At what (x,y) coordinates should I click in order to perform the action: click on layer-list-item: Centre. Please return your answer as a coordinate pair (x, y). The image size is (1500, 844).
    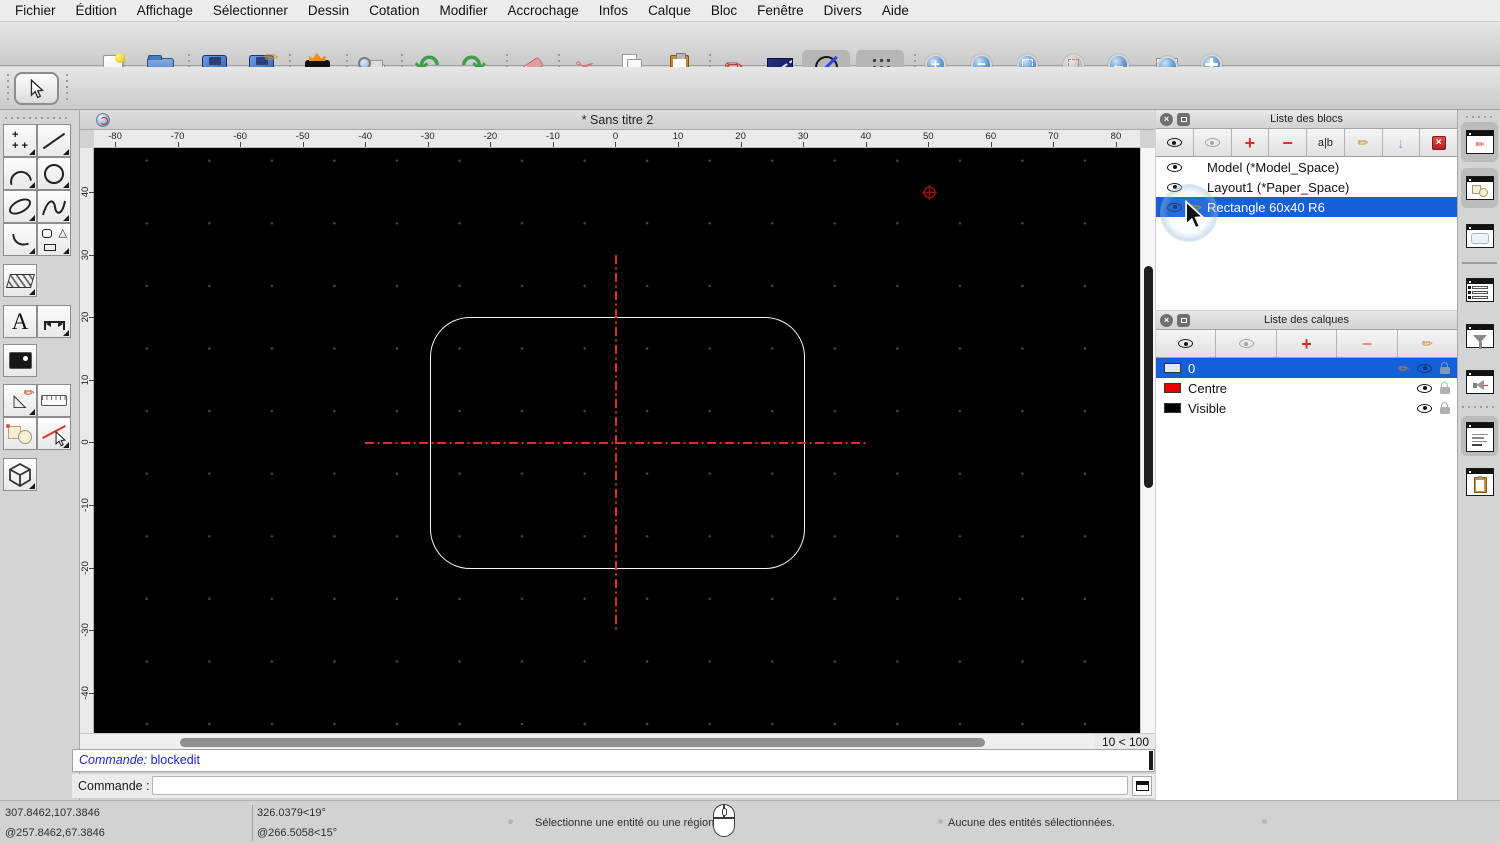
    Looking at the image, I should click on (1306, 388).